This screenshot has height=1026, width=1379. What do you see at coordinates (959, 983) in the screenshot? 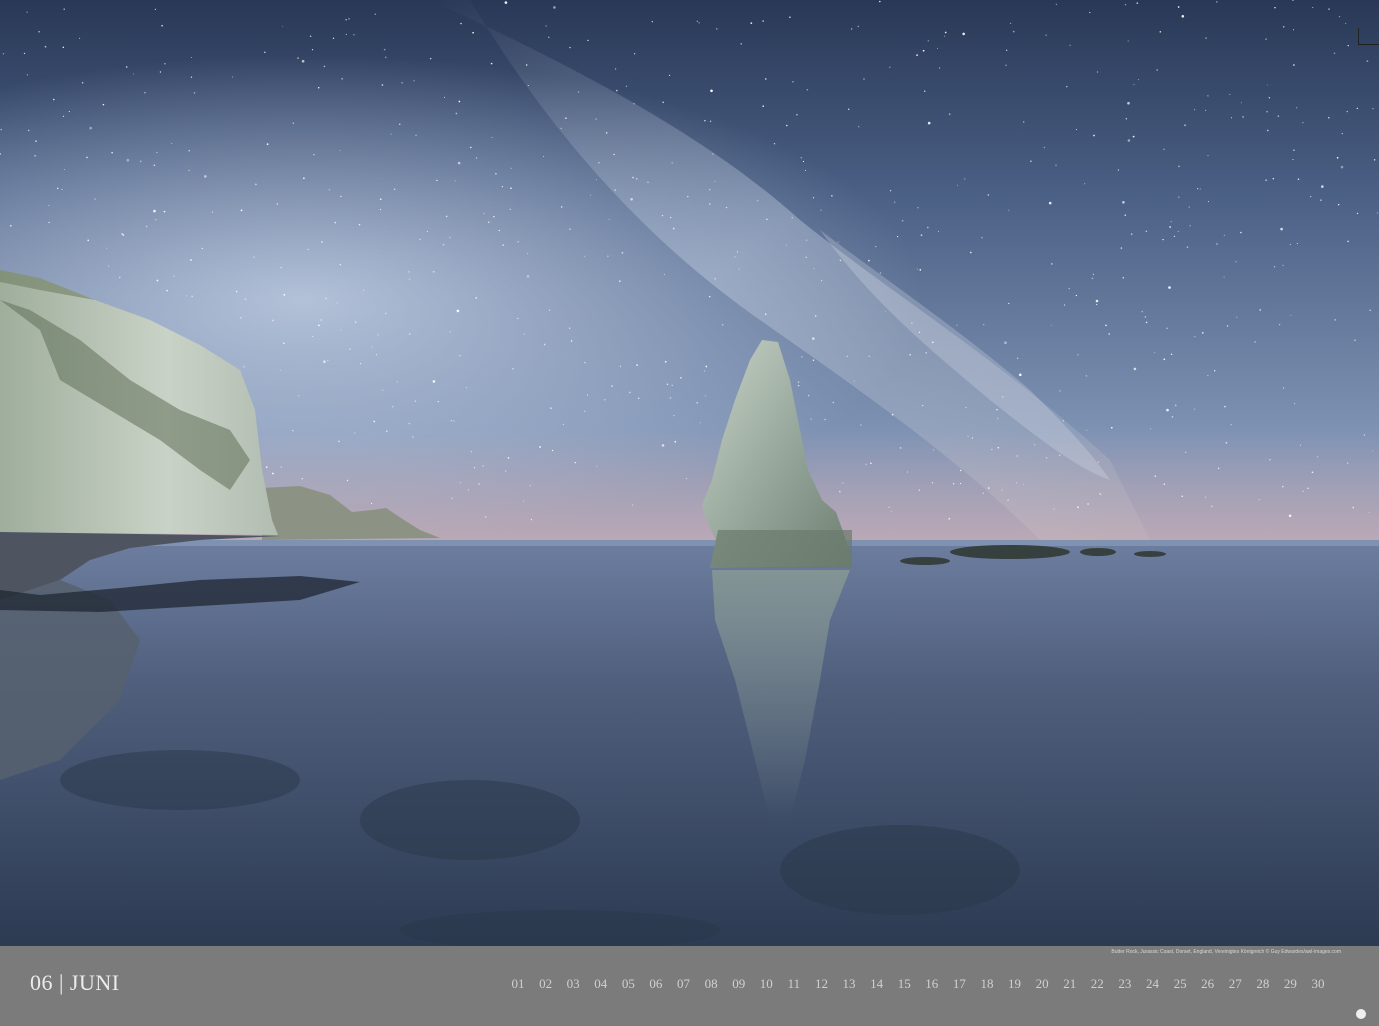
I see `day-17: 17` at bounding box center [959, 983].